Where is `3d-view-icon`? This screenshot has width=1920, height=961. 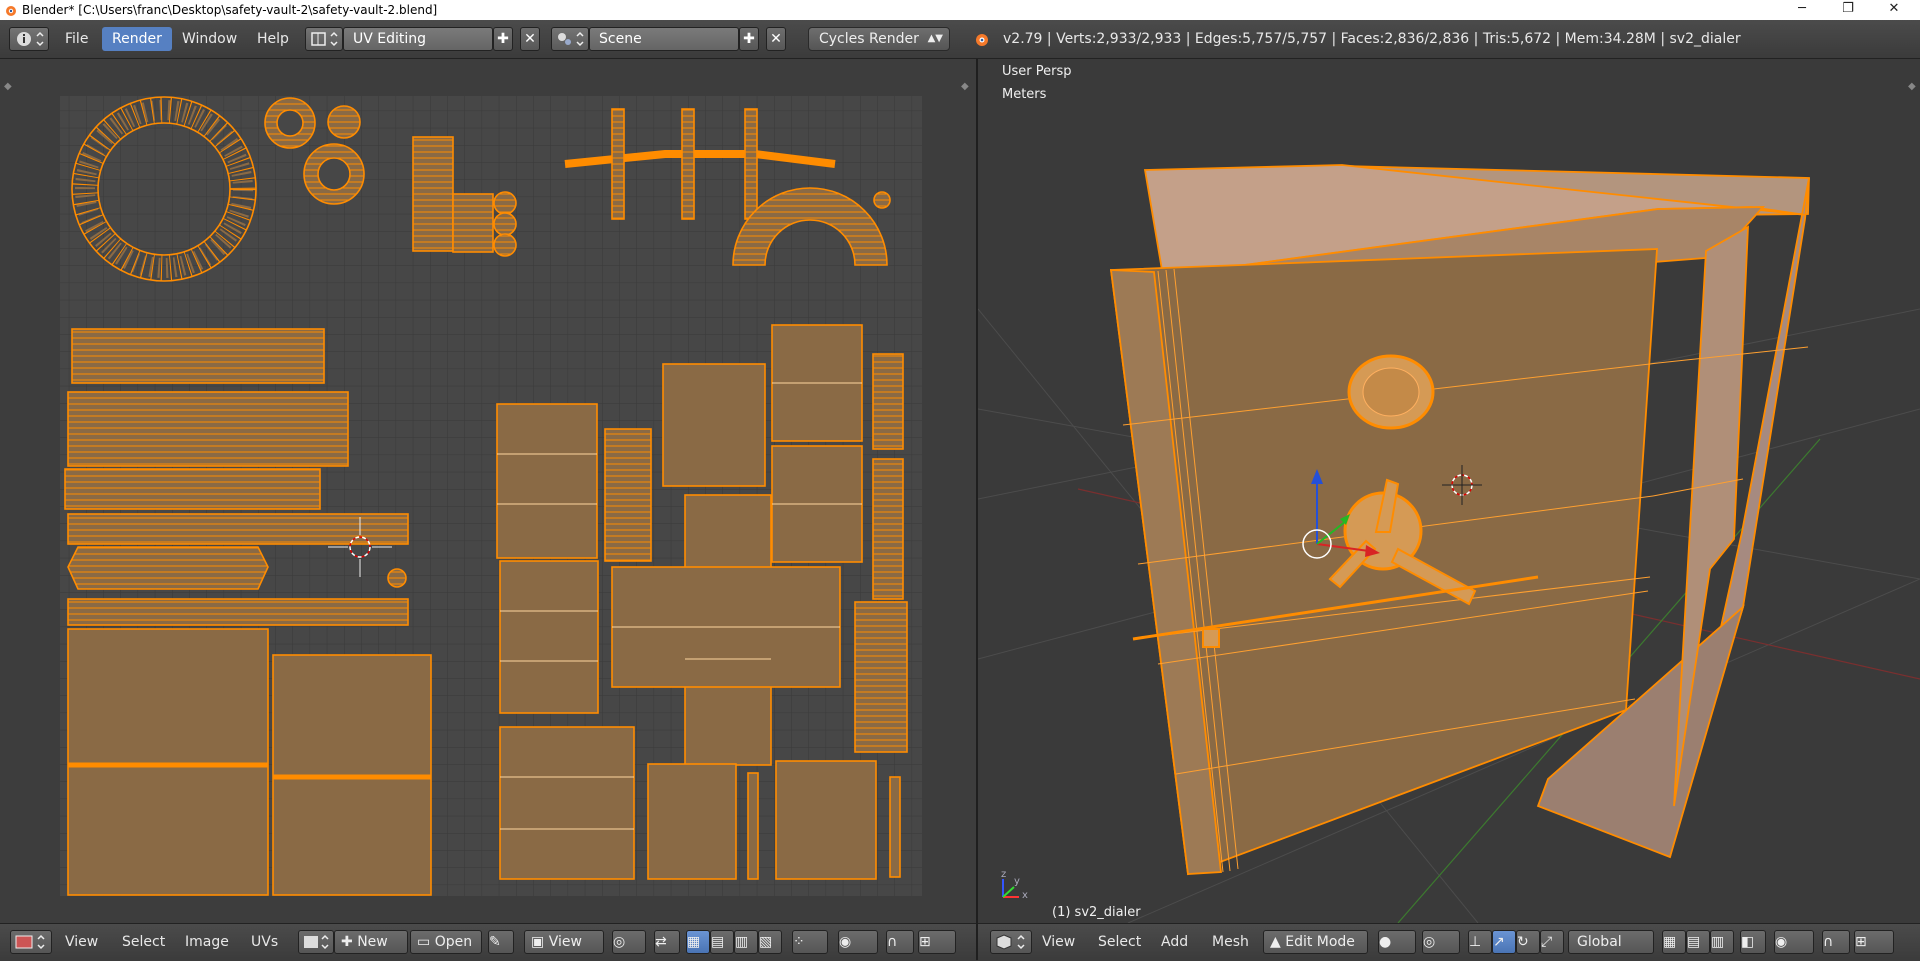
3d-view-icon is located at coordinates (1010, 942).